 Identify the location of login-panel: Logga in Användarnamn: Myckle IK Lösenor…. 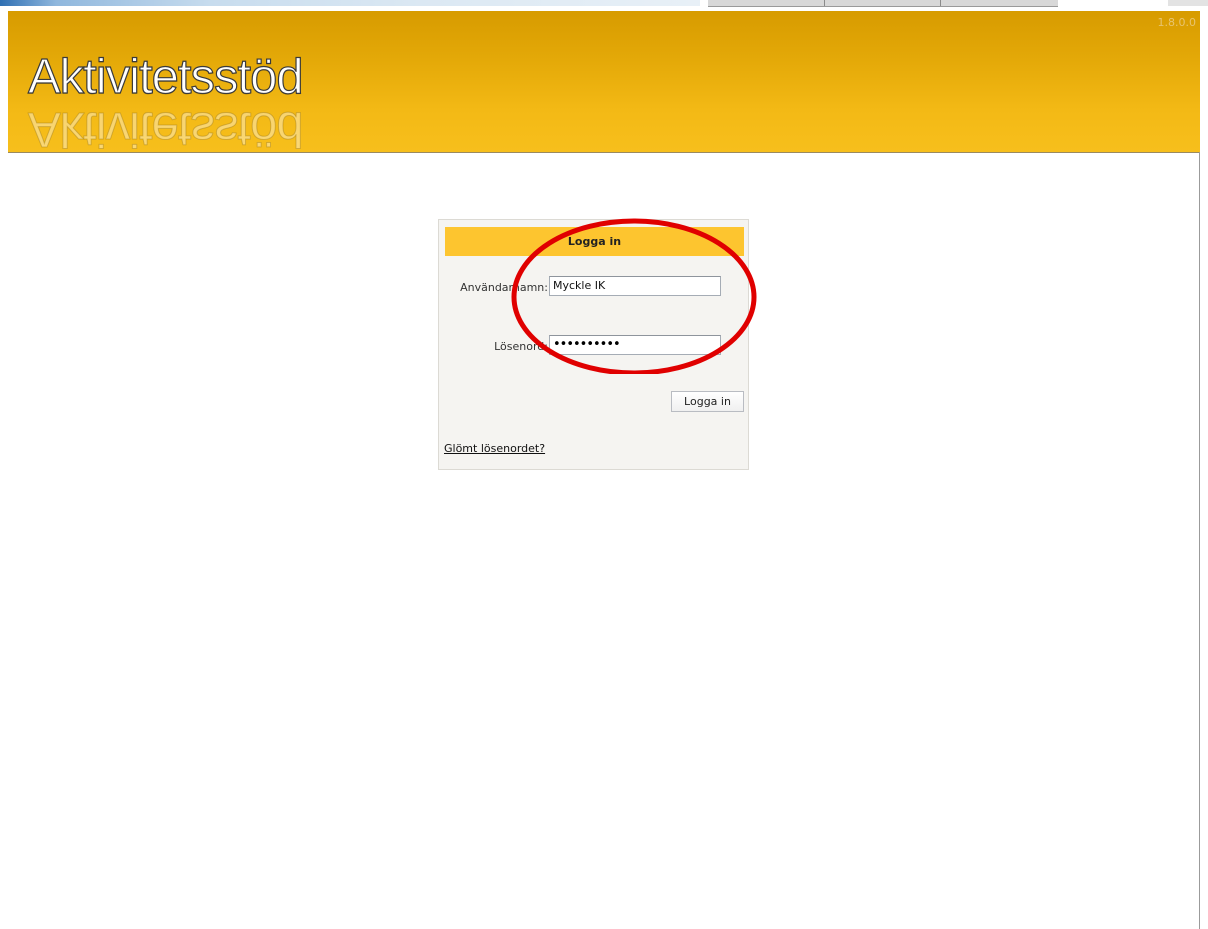
(593, 344).